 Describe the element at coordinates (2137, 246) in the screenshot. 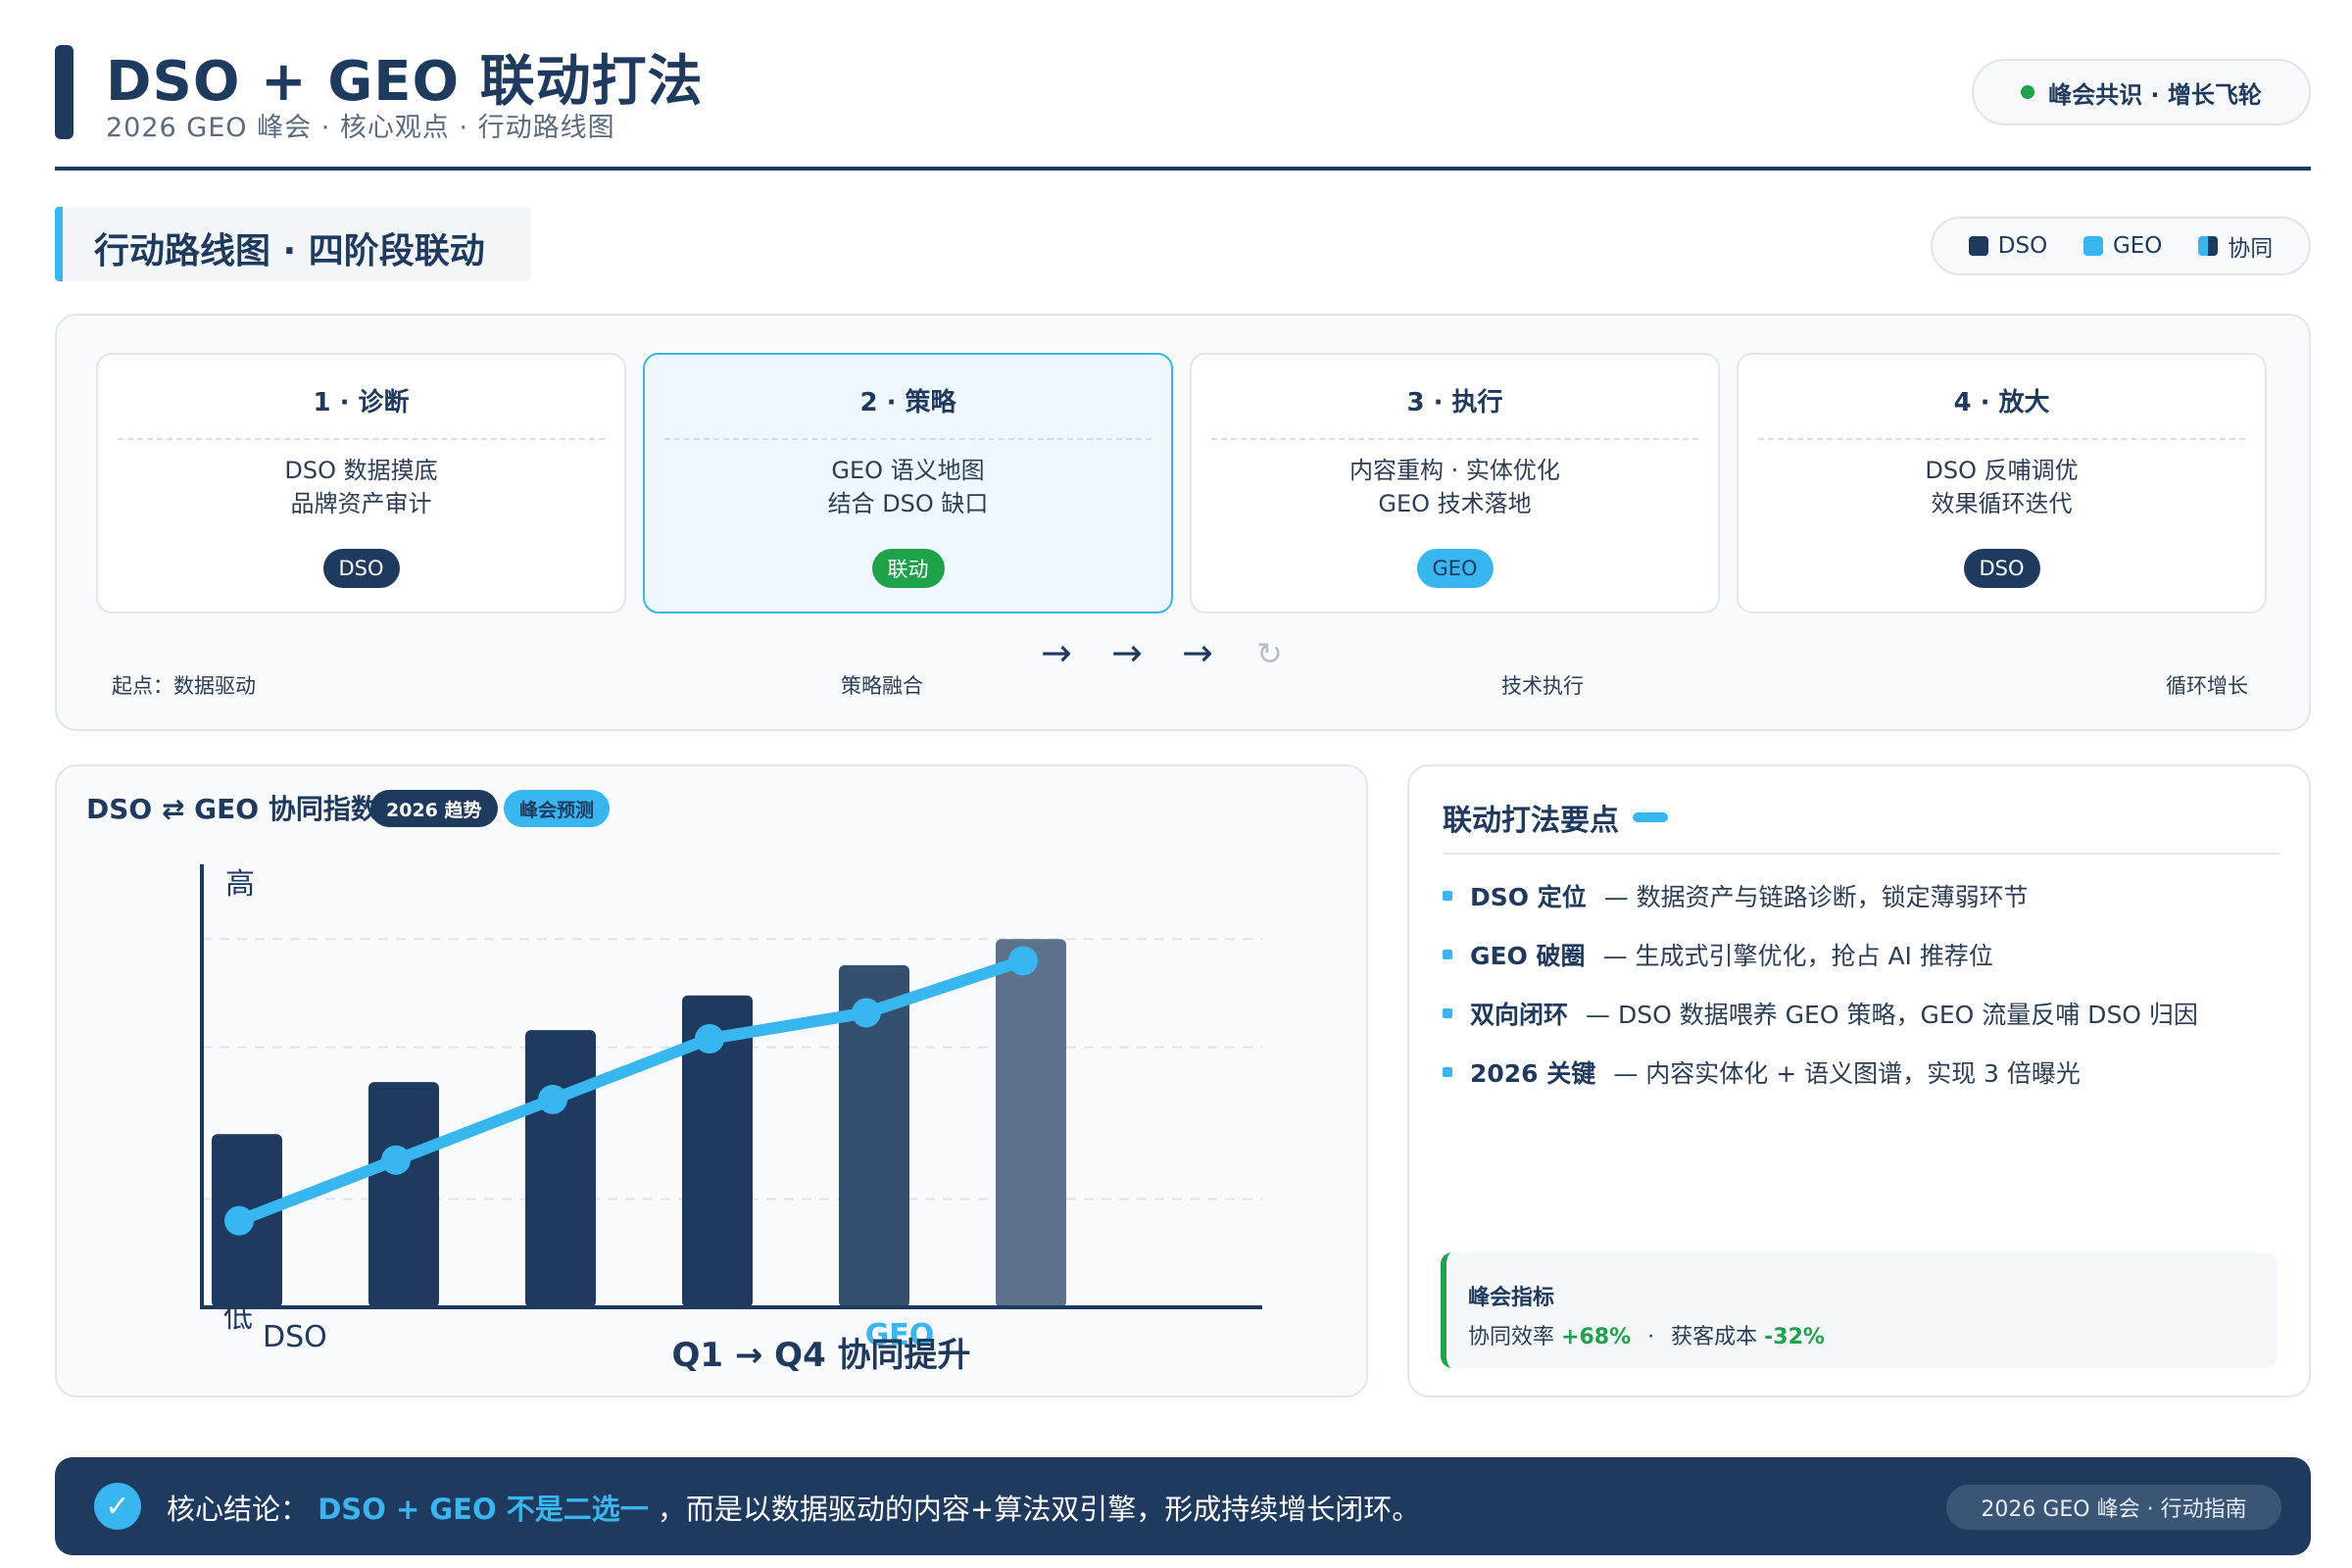

I see `legend-label: GEO` at that location.